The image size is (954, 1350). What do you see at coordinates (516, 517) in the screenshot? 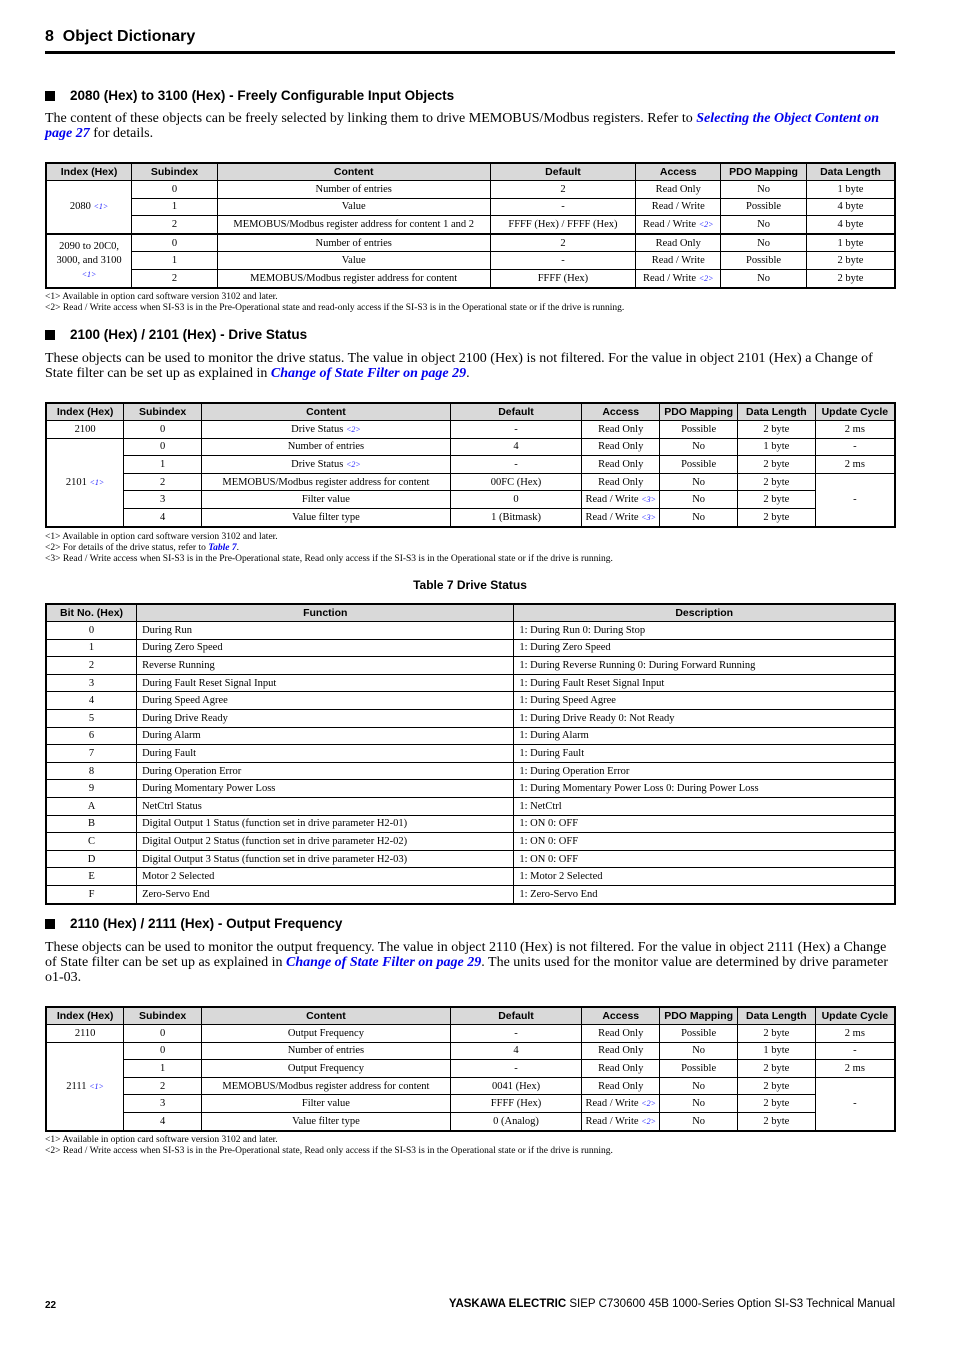
I see `default-cell: 1 (Bitmask)` at bounding box center [516, 517].